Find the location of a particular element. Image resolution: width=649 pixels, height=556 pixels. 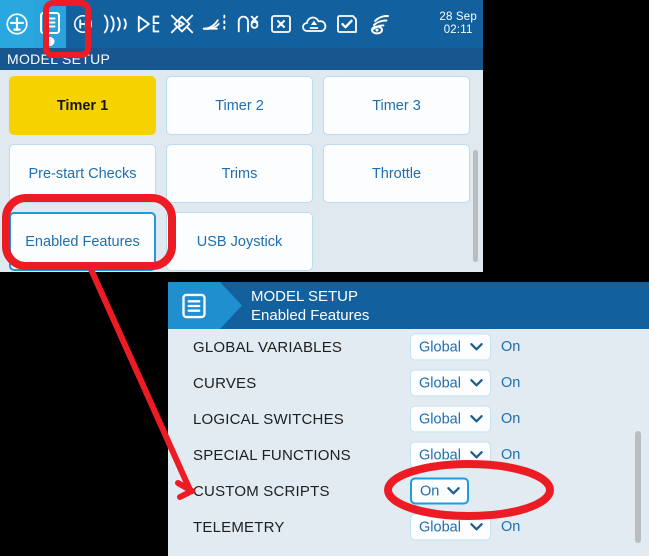

dropdown-telemetry: Global is located at coordinates (450, 527).